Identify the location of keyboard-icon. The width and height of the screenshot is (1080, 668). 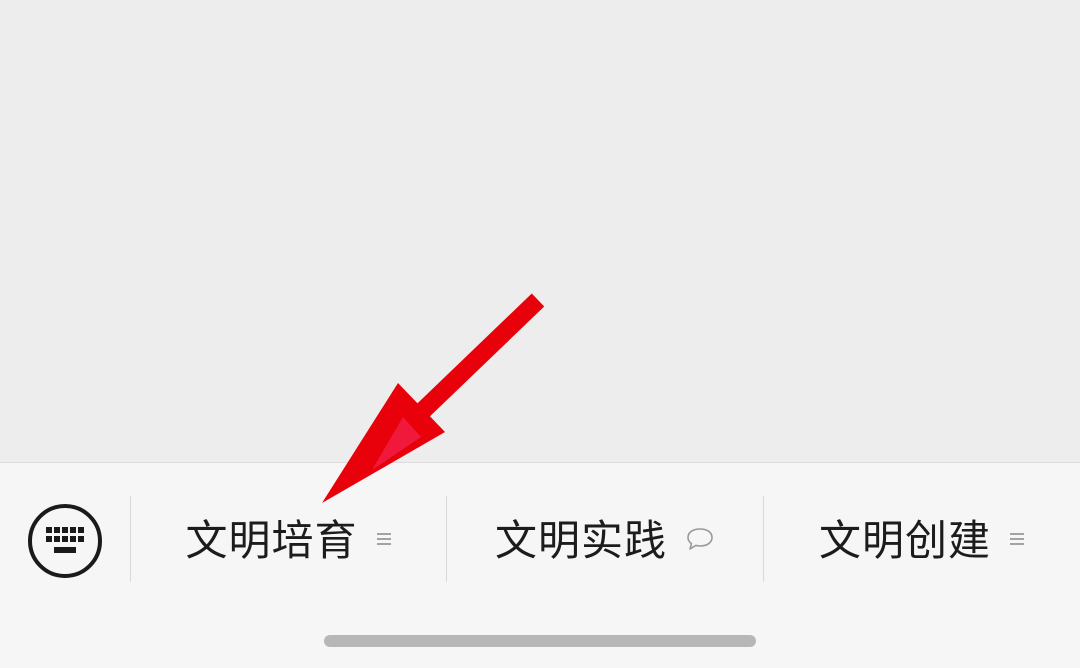
(65, 540).